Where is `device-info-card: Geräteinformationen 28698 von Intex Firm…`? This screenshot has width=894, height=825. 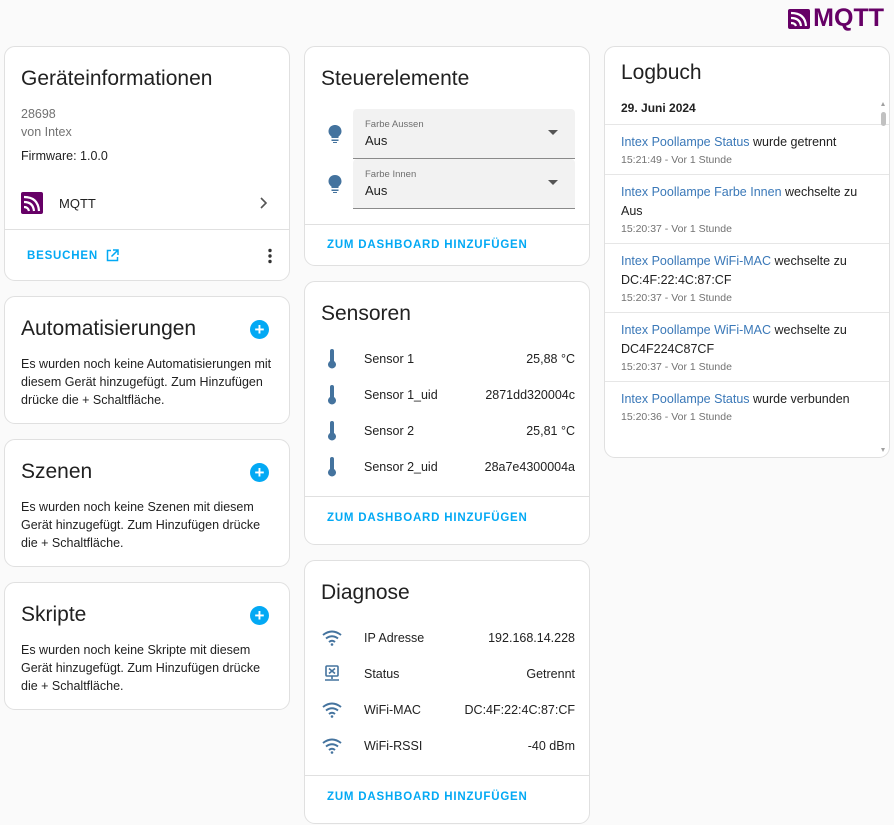 device-info-card: Geräteinformationen 28698 von Intex Firm… is located at coordinates (147, 163).